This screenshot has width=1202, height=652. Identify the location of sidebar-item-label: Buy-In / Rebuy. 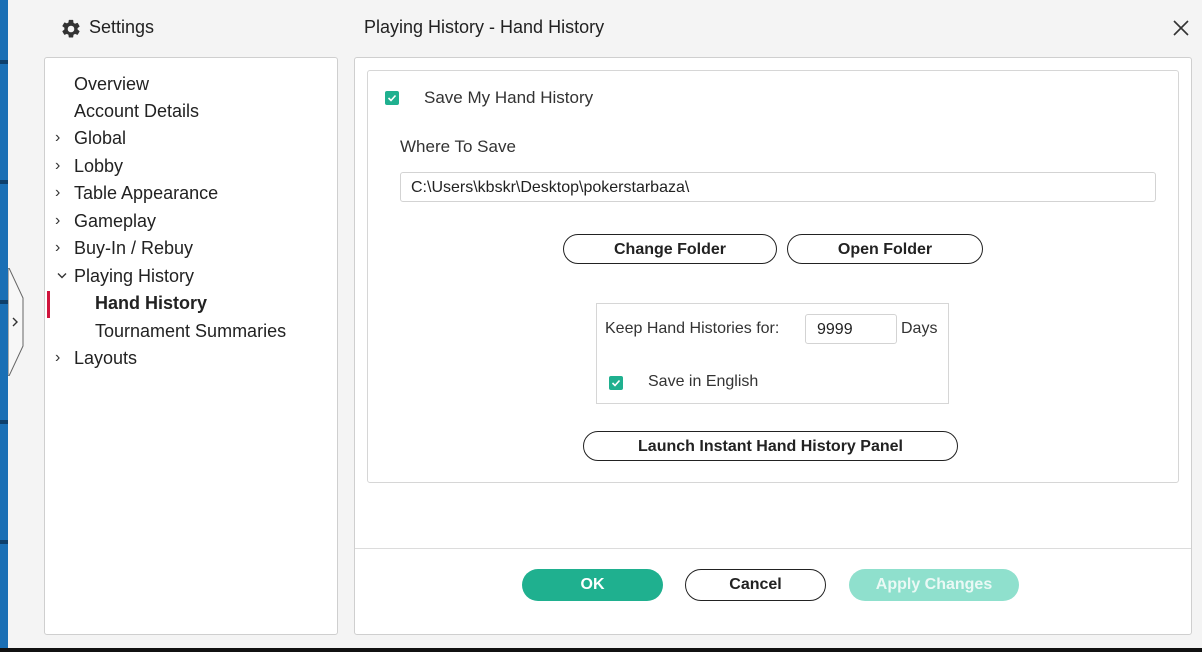
(134, 248).